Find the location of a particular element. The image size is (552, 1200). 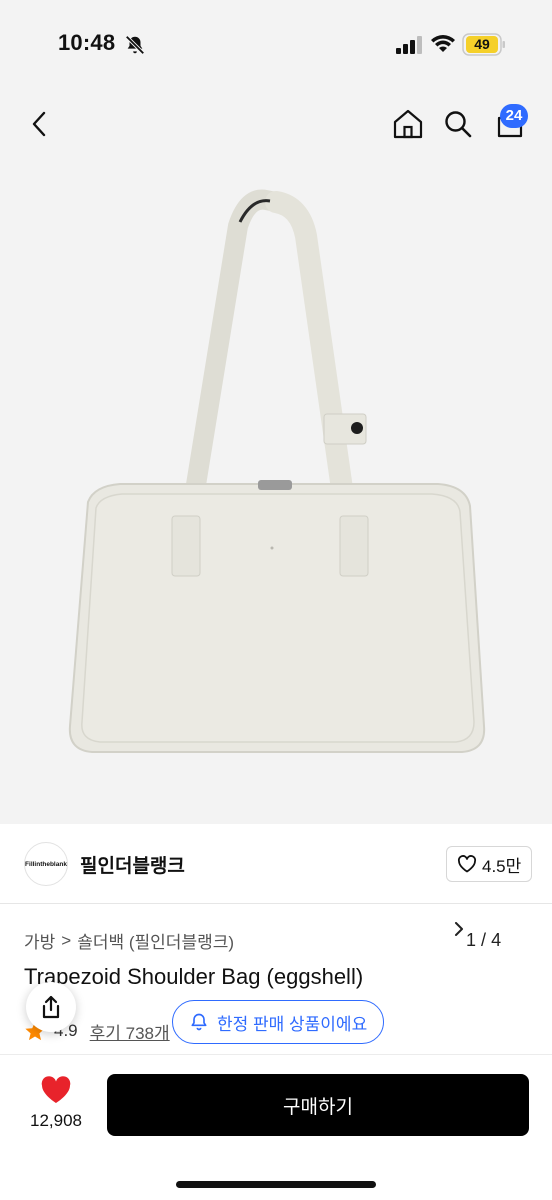

back-chevron-icon is located at coordinates (39, 124).